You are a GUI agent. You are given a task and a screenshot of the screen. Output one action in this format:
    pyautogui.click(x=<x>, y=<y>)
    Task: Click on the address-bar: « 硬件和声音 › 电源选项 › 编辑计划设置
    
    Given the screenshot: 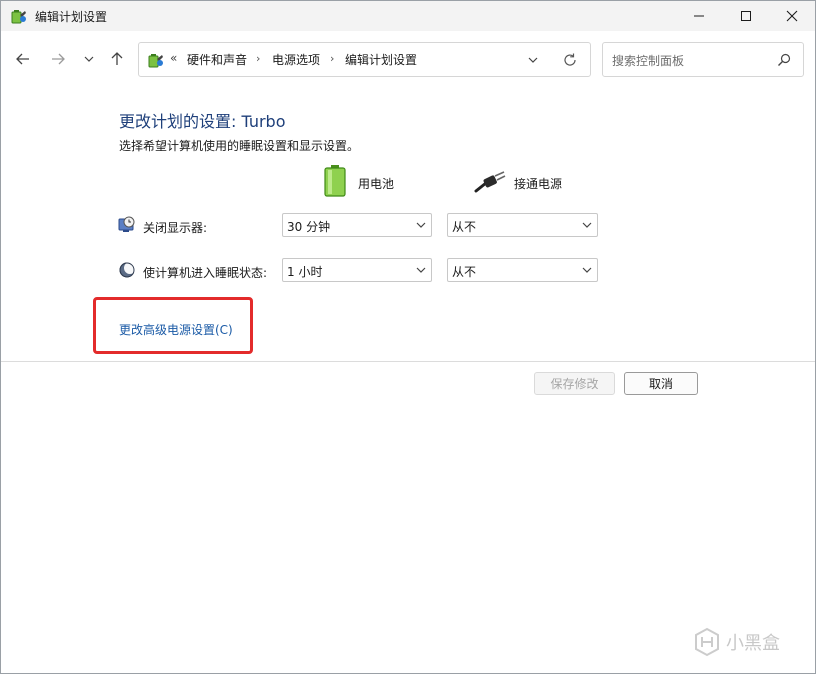 What is the action you would take?
    pyautogui.click(x=364, y=59)
    